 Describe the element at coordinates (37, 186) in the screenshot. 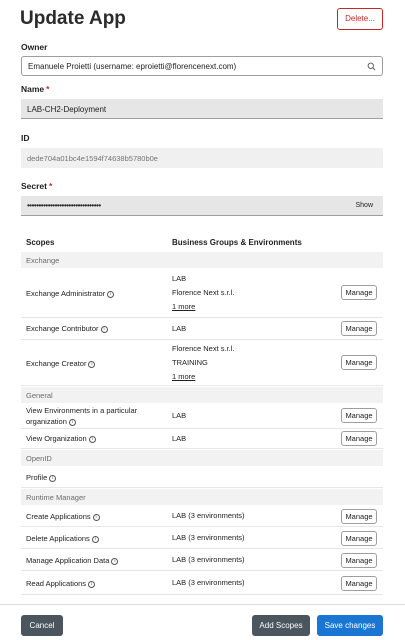

I see `secret-label: Secret *` at that location.